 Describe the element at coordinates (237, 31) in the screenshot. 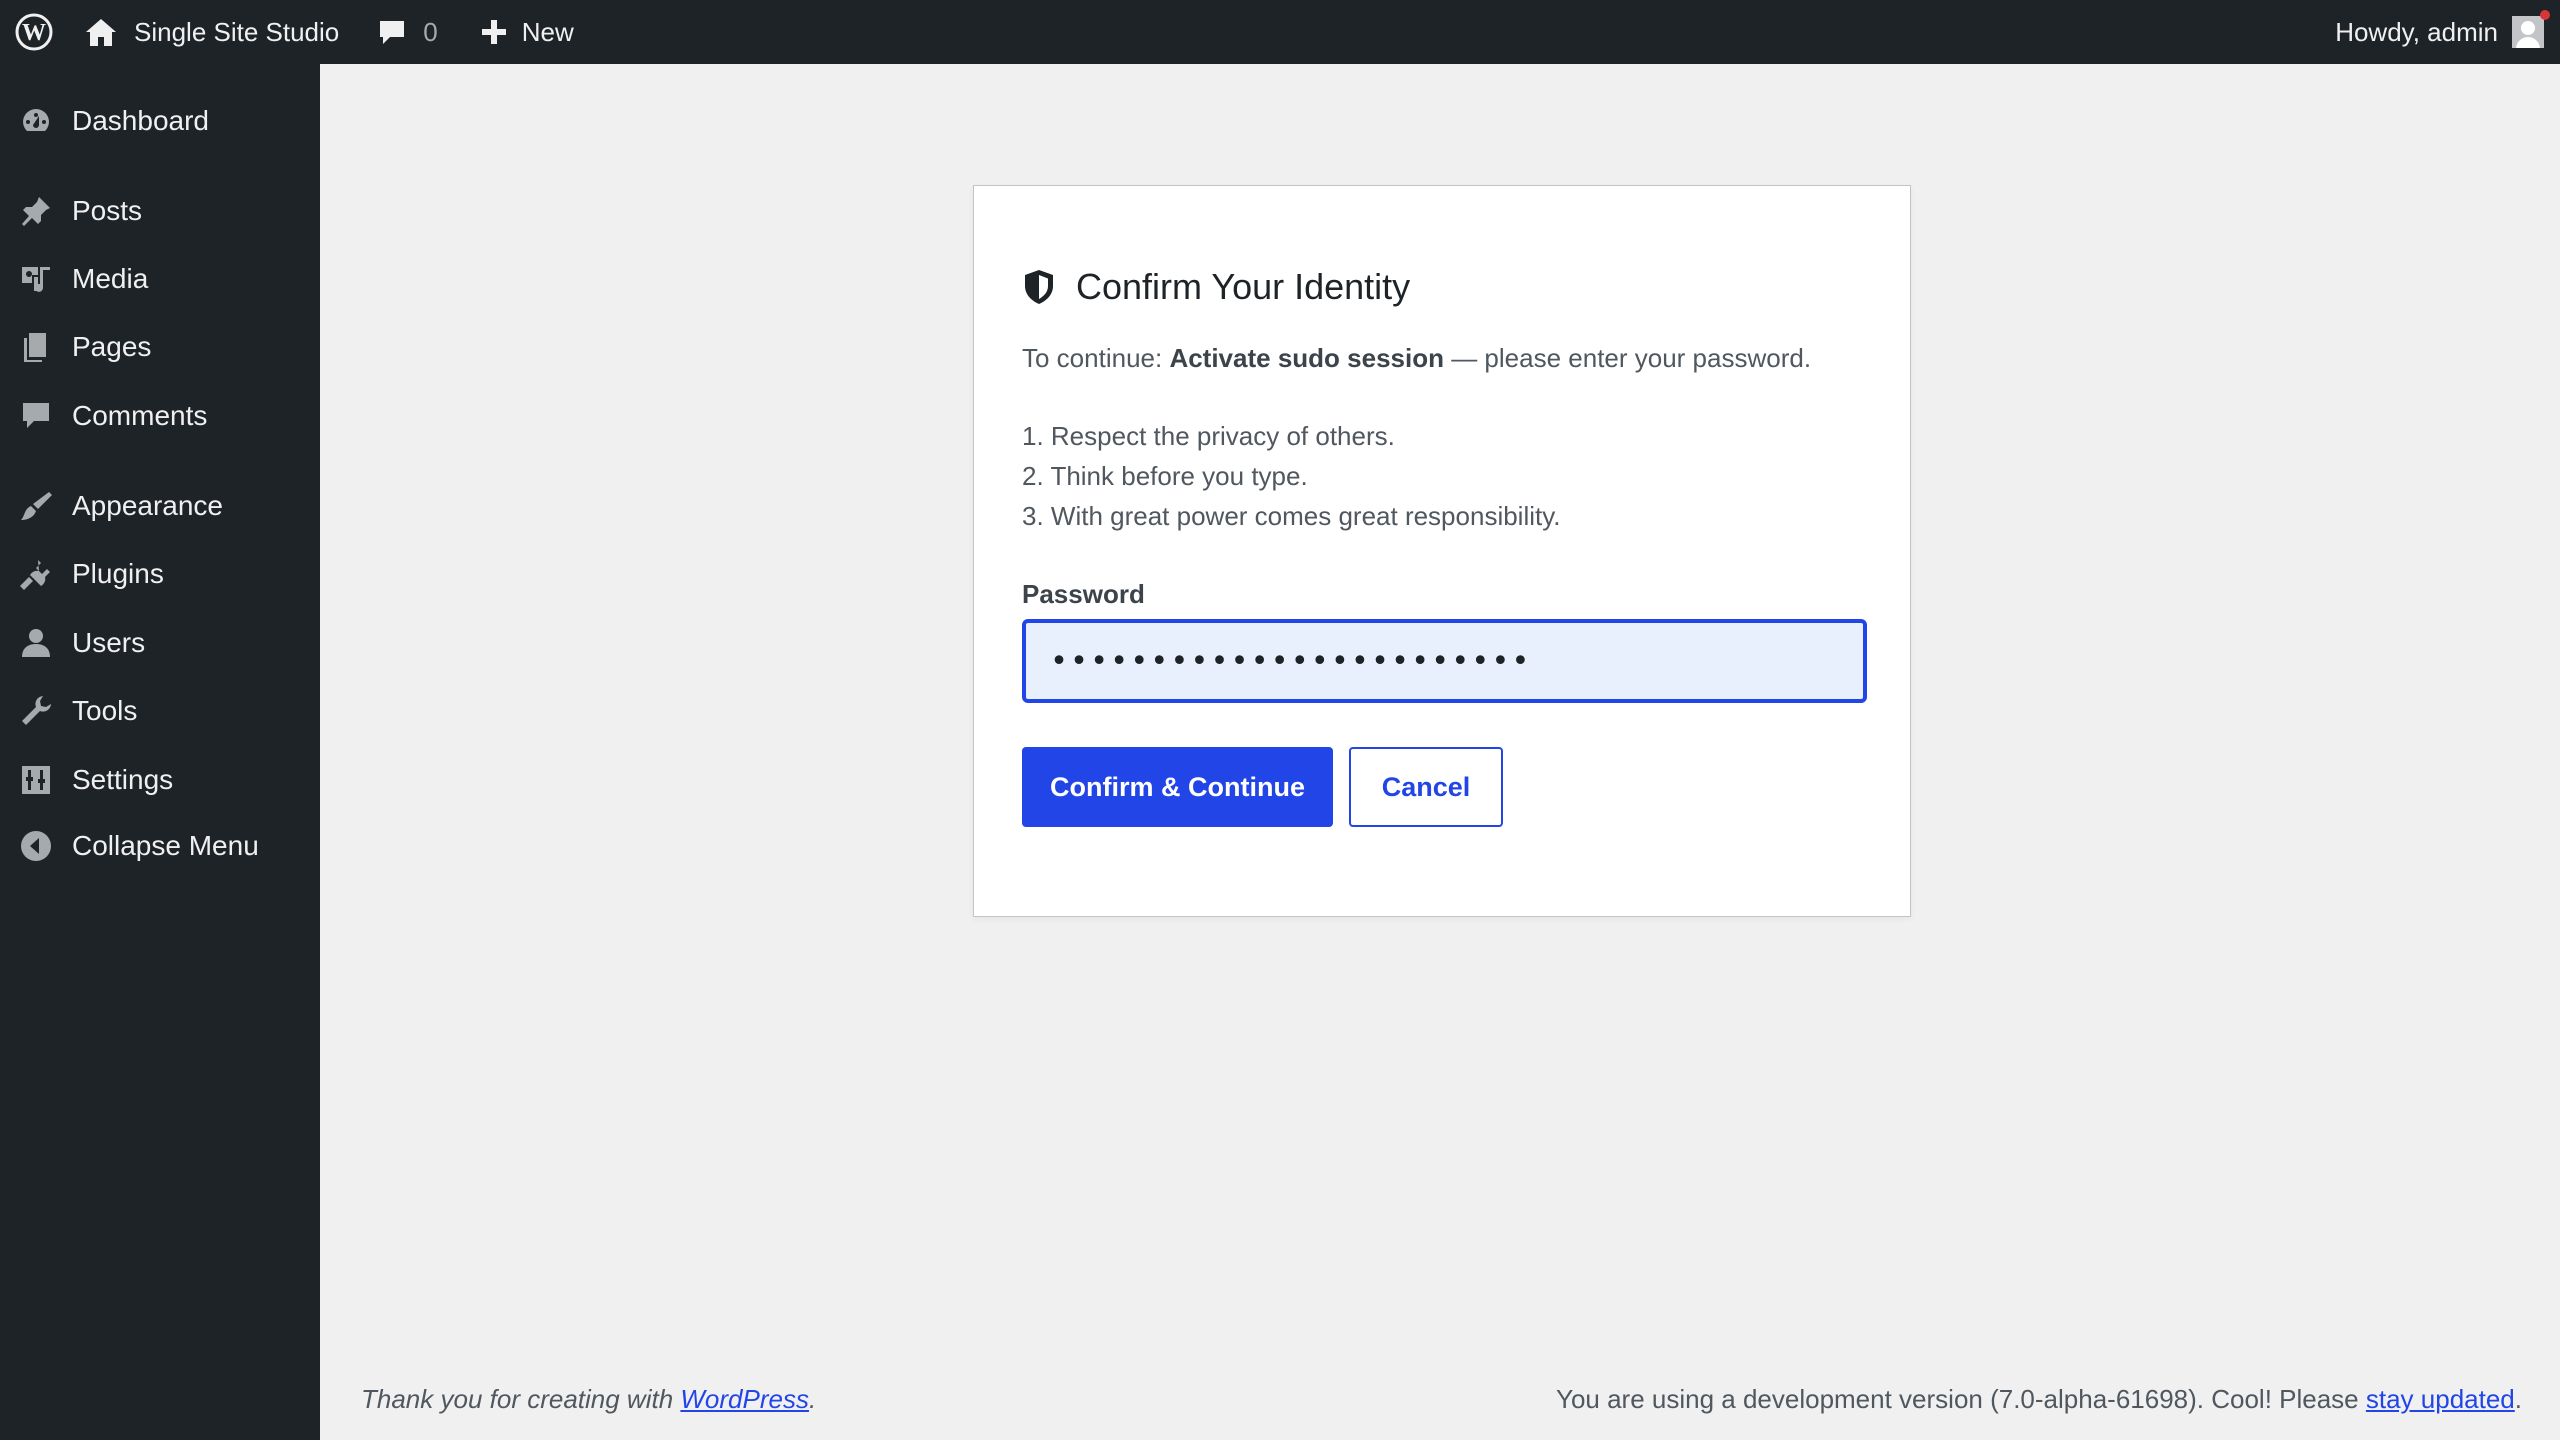

I see `site-name-label: Single Site Studio` at that location.